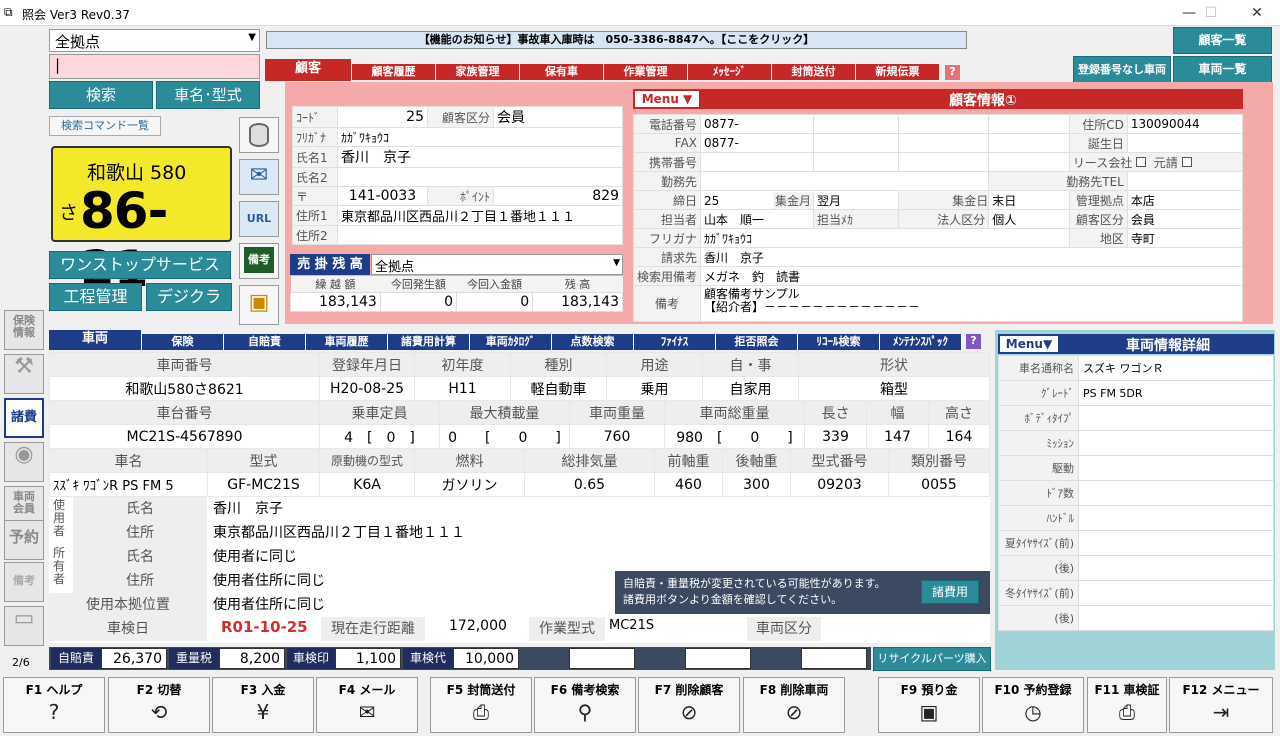 Image resolution: width=1280 pixels, height=736 pixels. Describe the element at coordinates (602, 658) in the screenshot. I see `sum-blank1` at that location.